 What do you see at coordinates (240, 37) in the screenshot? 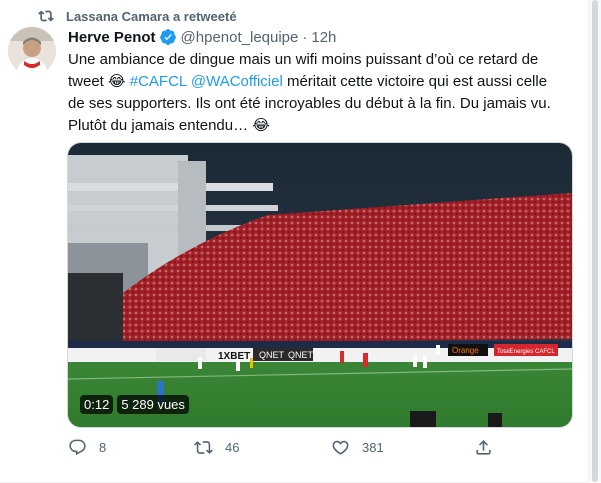
I see `author-handle: @hpenot_lequipe` at bounding box center [240, 37].